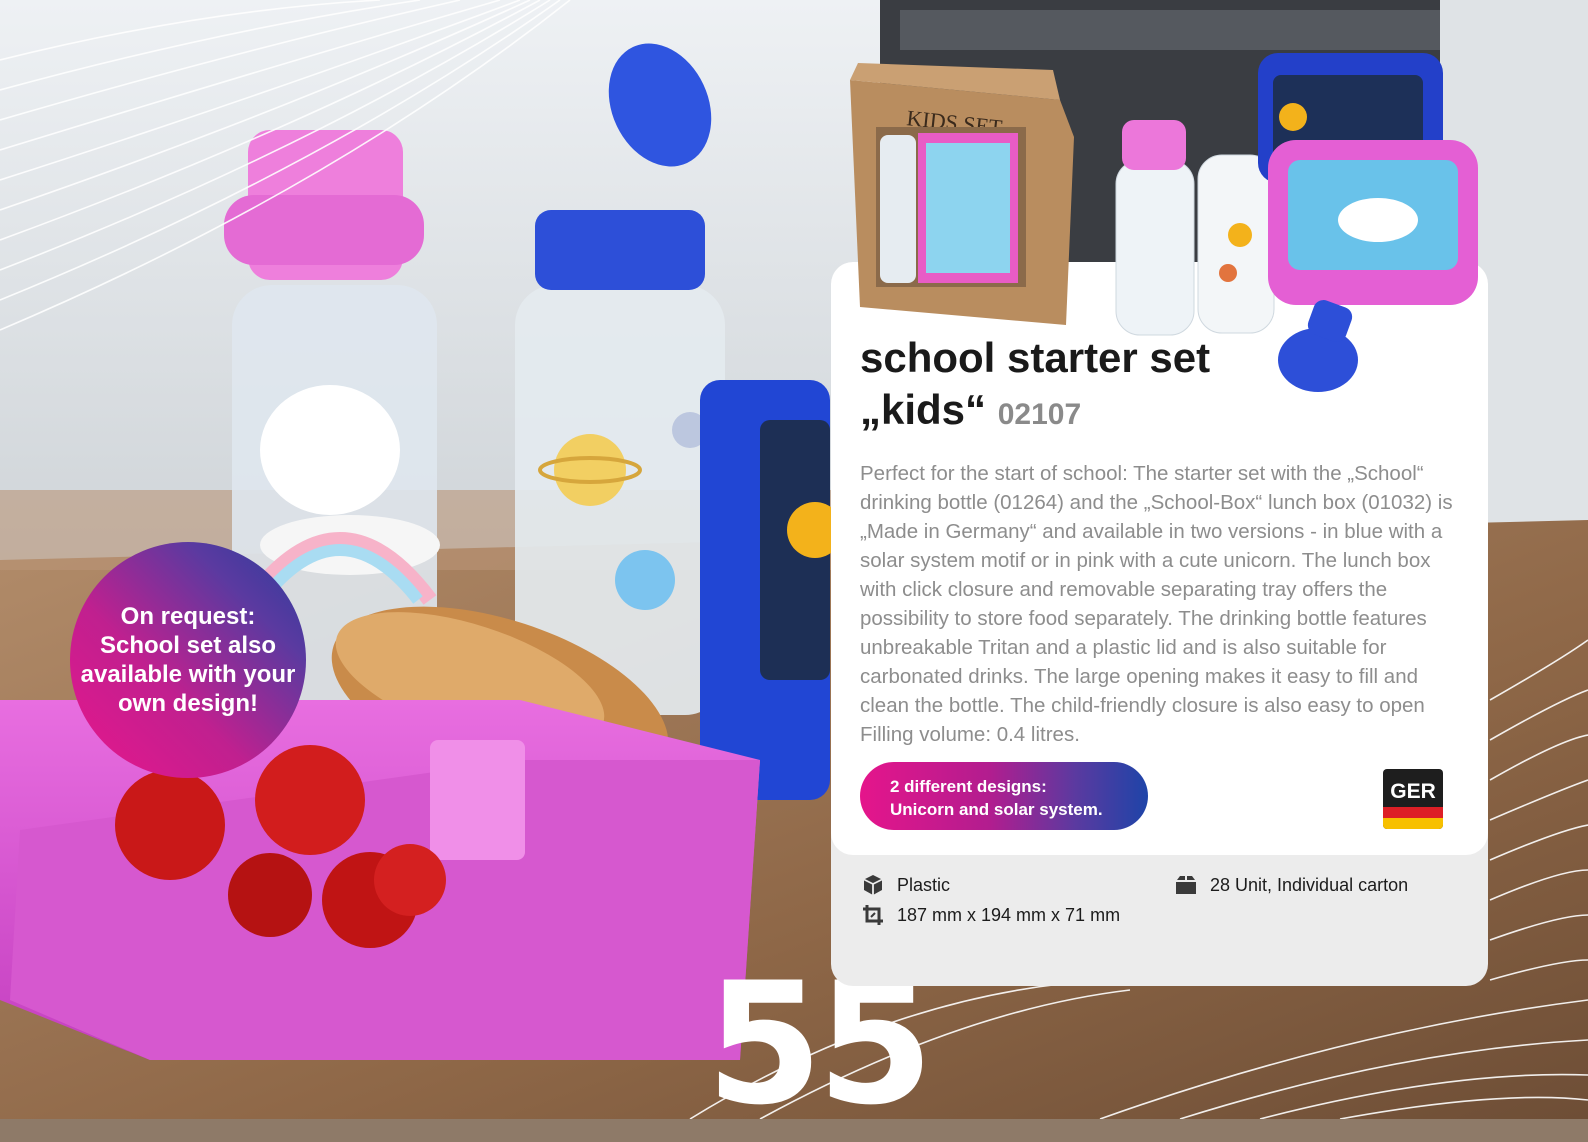 Image resolution: width=1588 pixels, height=1142 pixels. I want to click on product-set-image: KIDS SET, so click(1164, 222).